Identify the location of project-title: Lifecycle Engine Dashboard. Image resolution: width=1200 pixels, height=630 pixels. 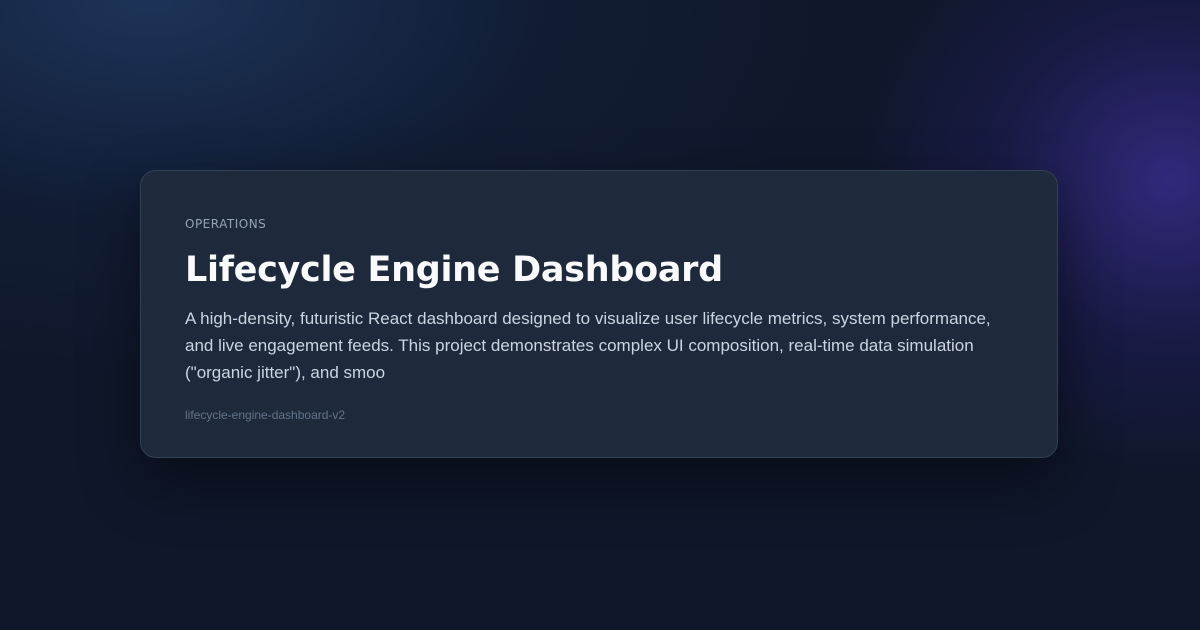
(454, 270).